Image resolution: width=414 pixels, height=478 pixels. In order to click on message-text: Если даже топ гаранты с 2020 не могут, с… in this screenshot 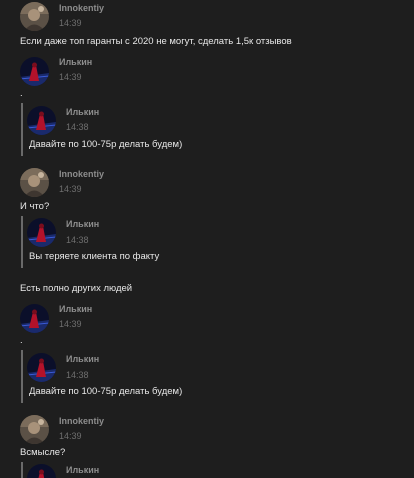, I will do `click(156, 41)`.